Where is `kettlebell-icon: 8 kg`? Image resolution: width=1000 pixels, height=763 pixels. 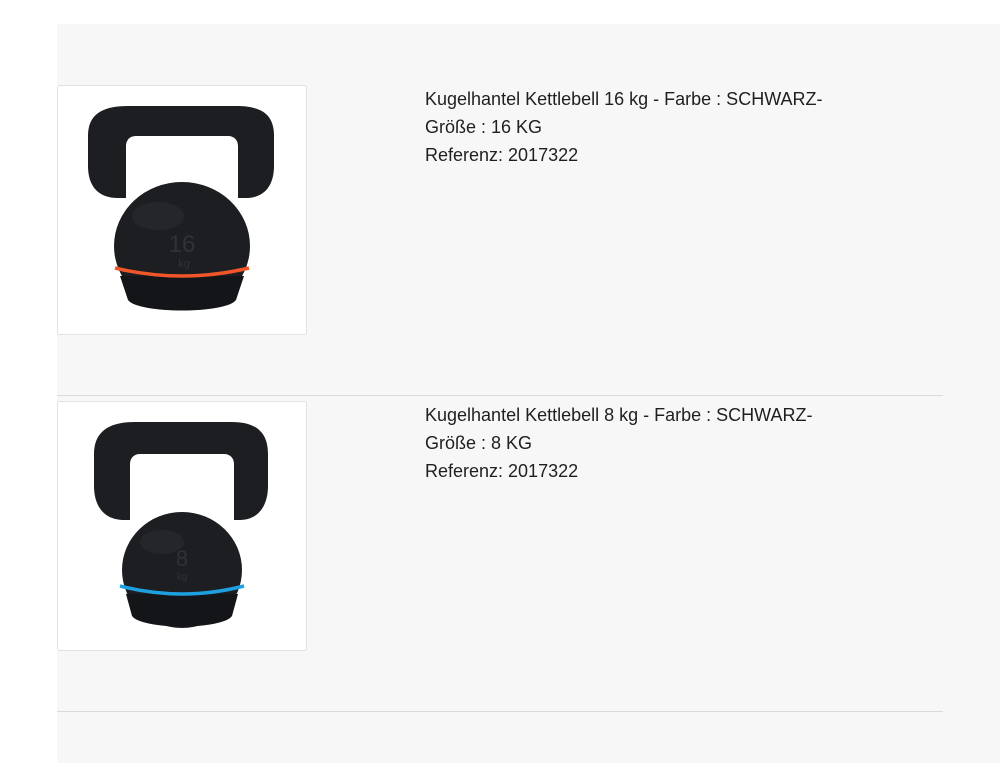
kettlebell-icon: 8 kg is located at coordinates (181, 525).